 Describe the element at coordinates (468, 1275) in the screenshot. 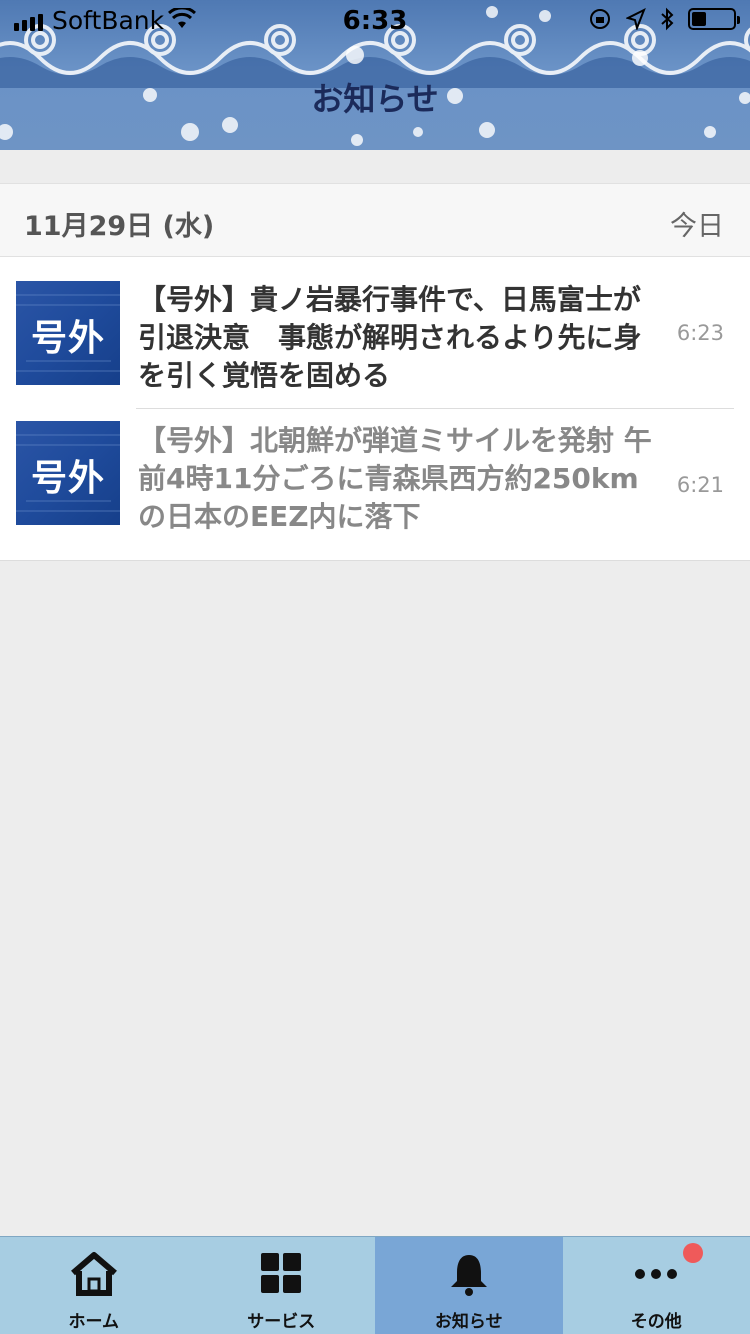

I see `bell-icon` at that location.